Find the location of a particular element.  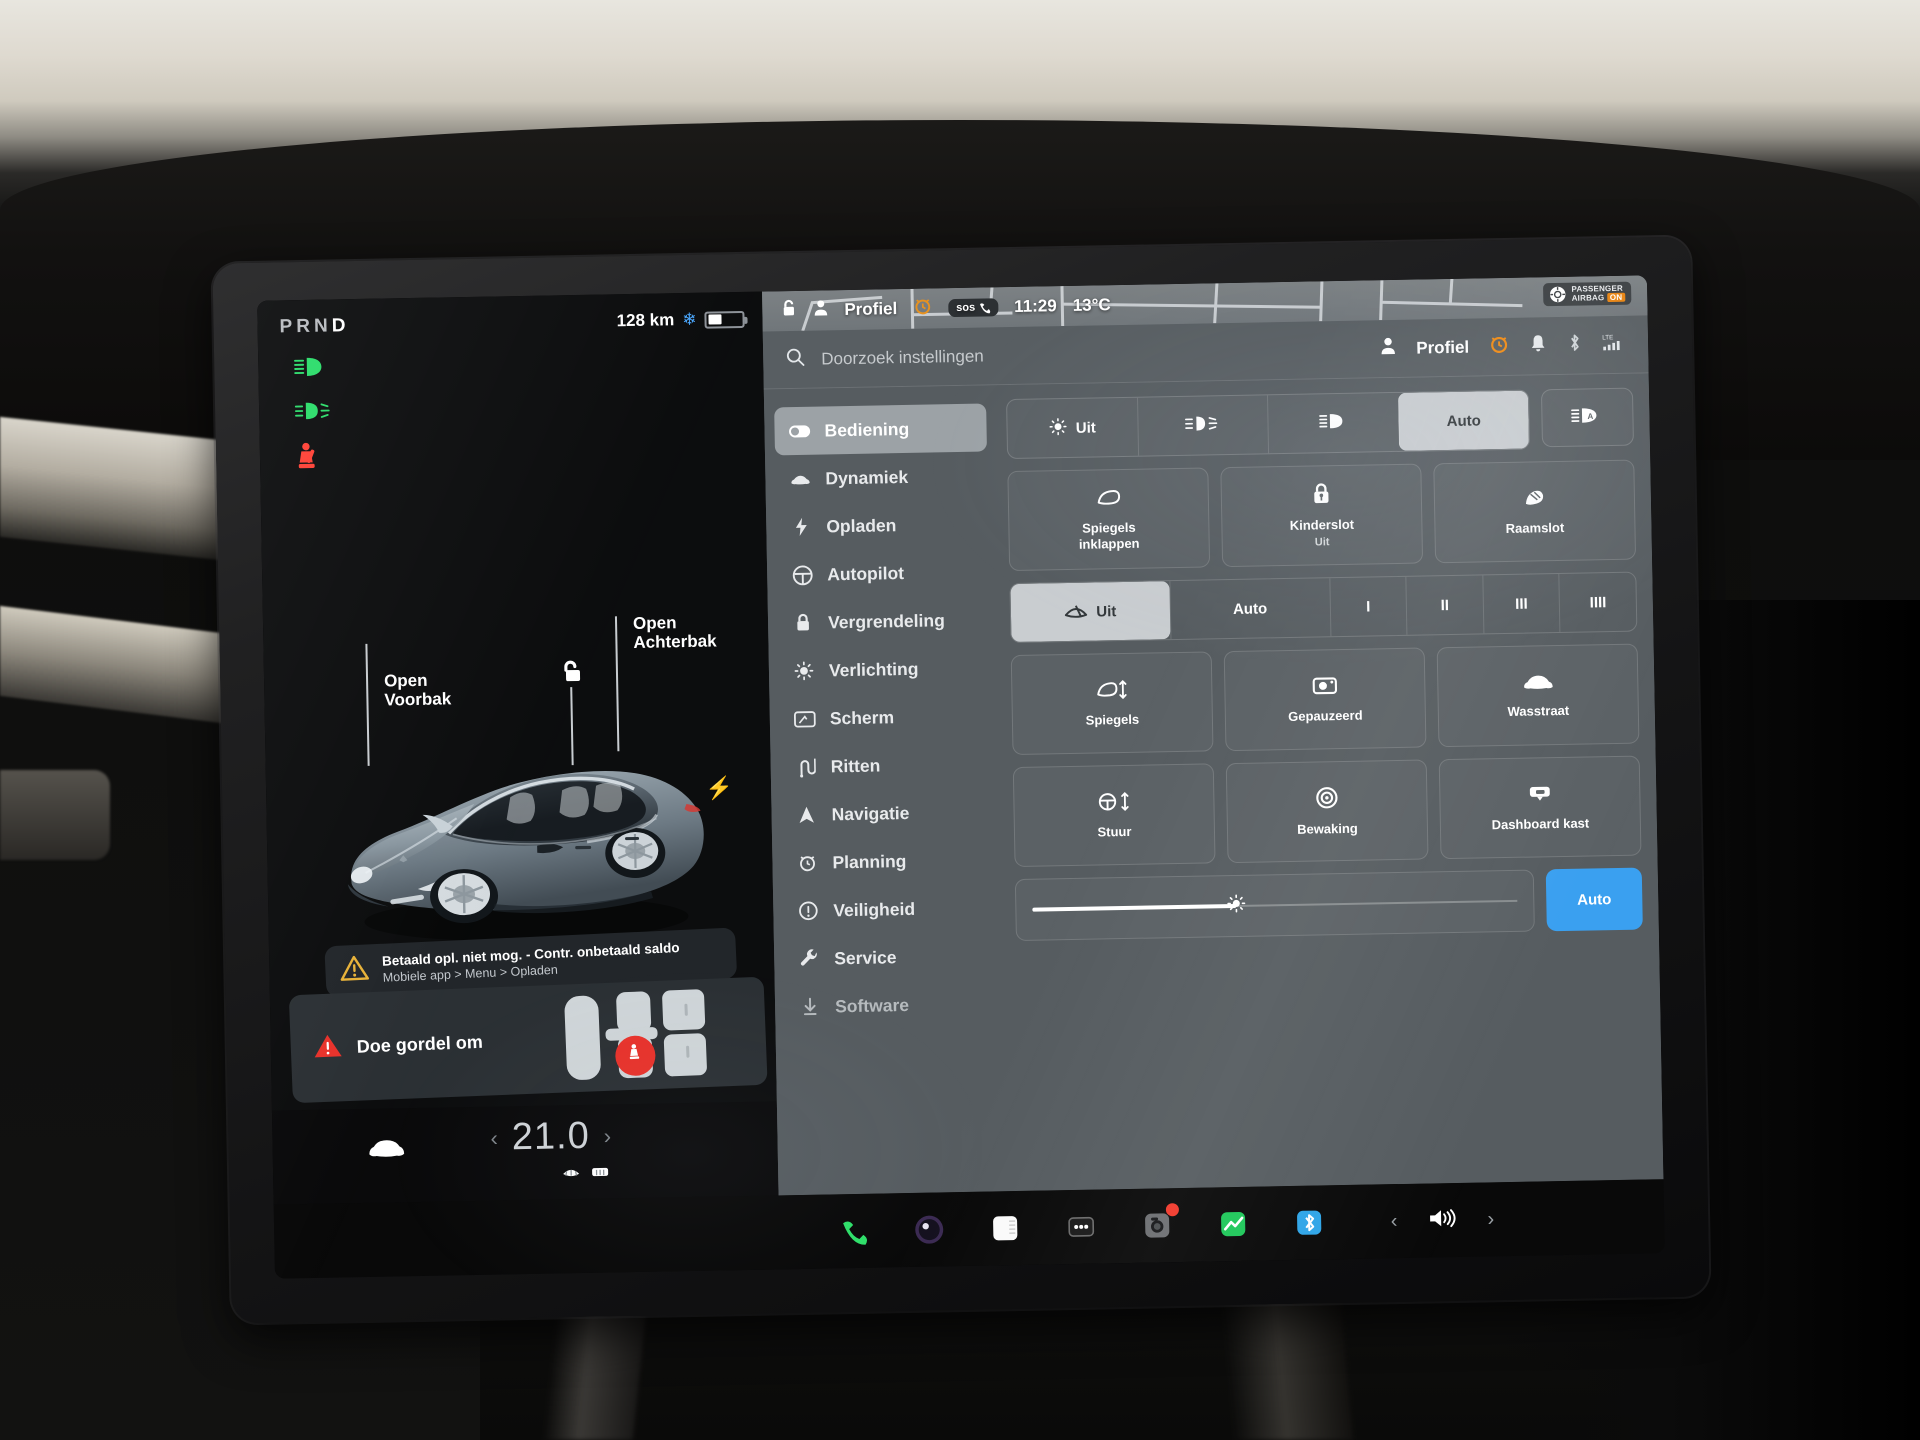

sidebar-item-veiligheid: Veiligheid is located at coordinates (889, 909).